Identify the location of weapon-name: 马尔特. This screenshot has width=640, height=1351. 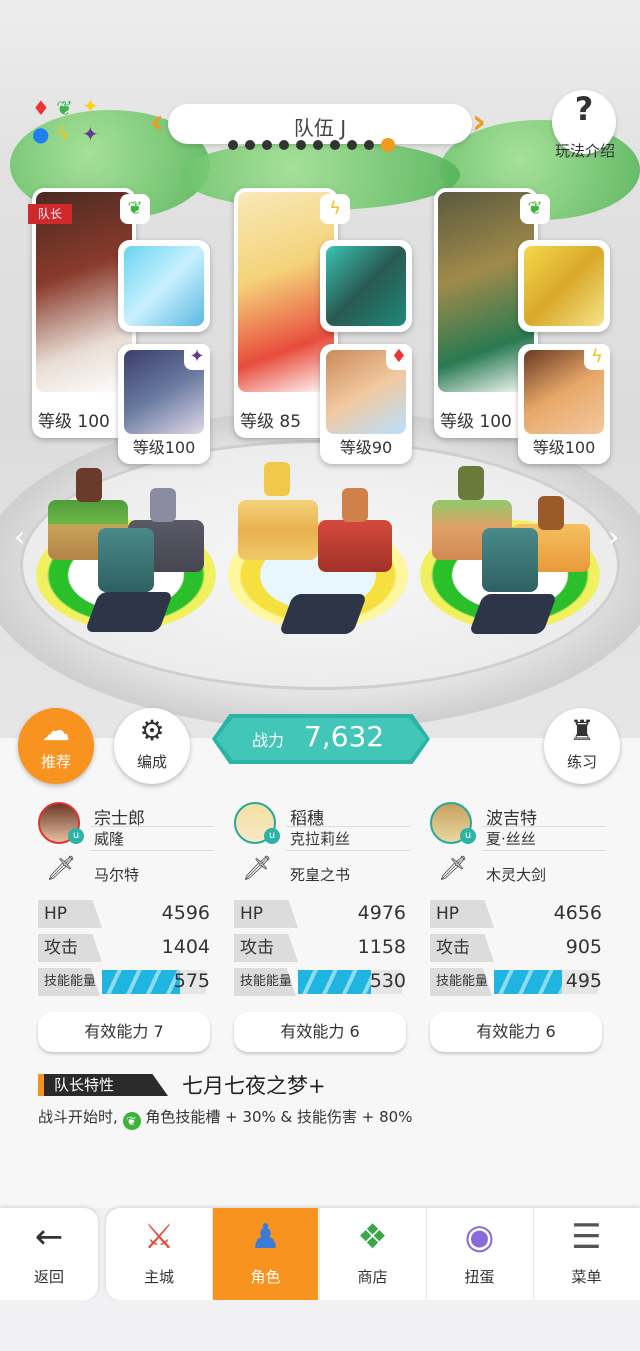
(117, 875).